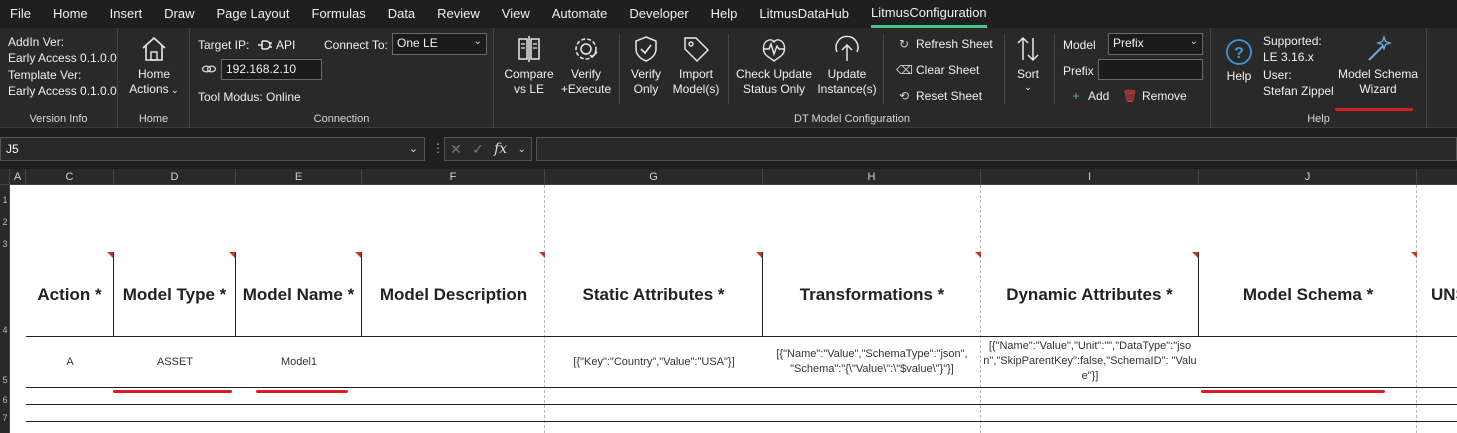  Describe the element at coordinates (153, 119) in the screenshot. I see `group-label-home: Home` at that location.